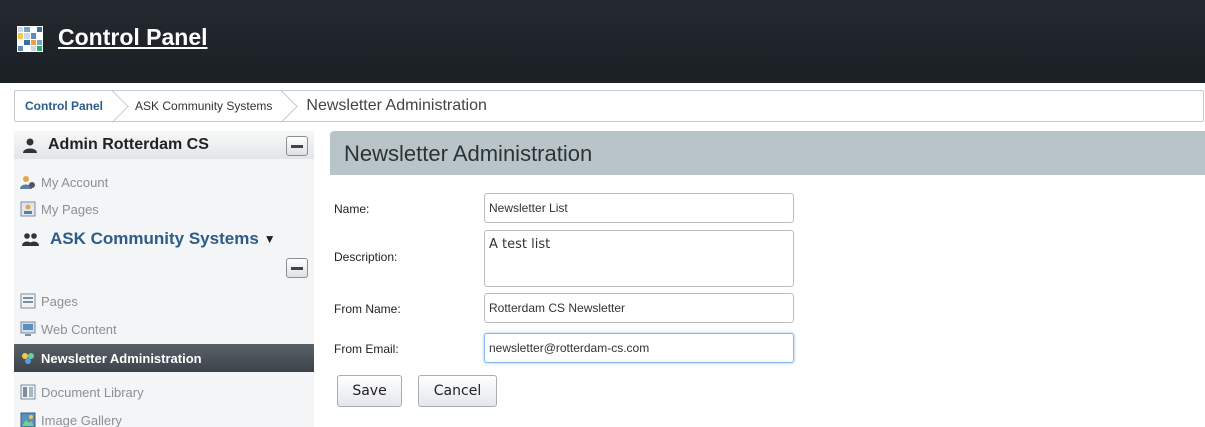  I want to click on sidebar-item-label: Image Gallery, so click(81, 419).